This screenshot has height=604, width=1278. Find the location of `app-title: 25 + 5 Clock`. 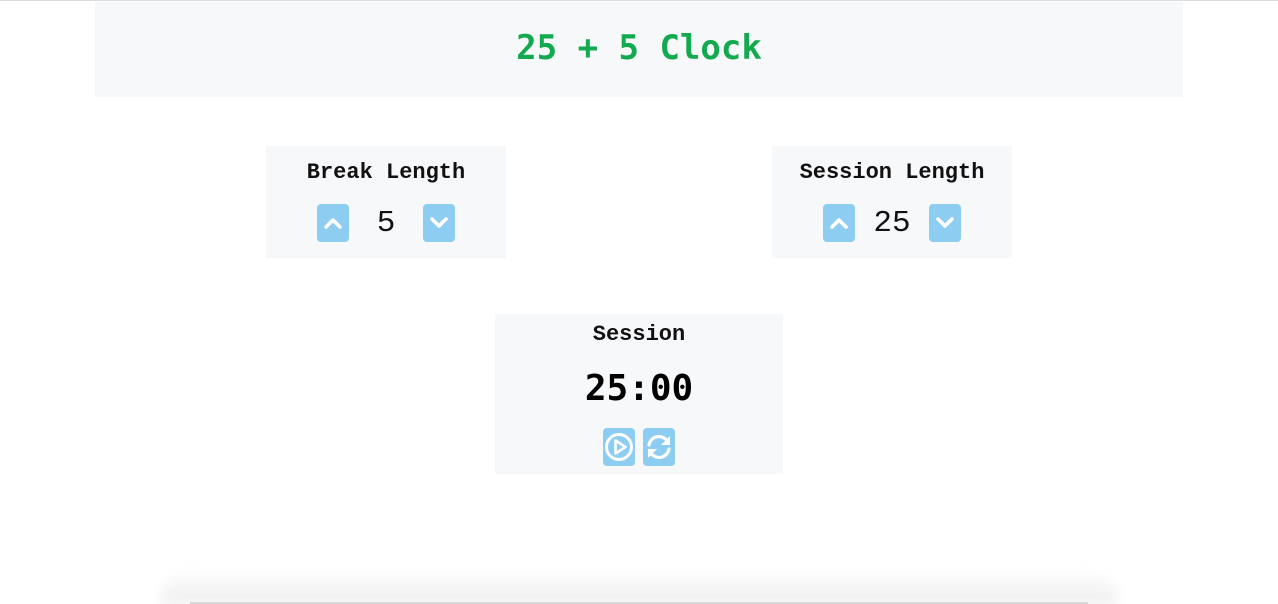

app-title: 25 + 5 Clock is located at coordinates (639, 47).